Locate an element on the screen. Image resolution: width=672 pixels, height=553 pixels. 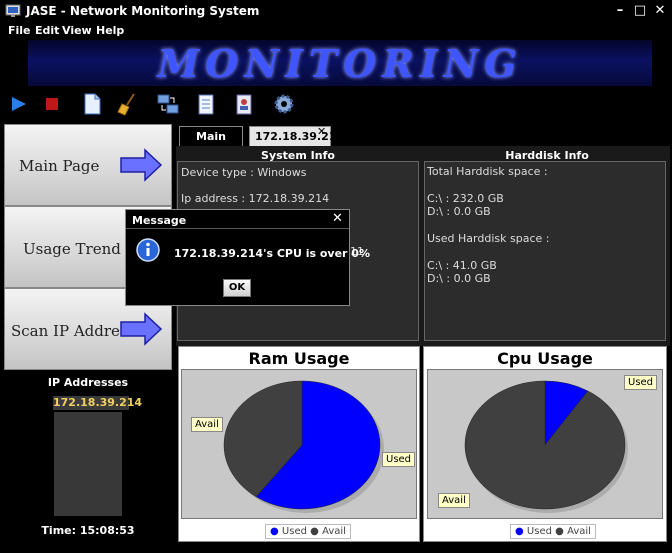
title-bar: JASE - Network Monitoring System – □ ✕ is located at coordinates (336, 11).